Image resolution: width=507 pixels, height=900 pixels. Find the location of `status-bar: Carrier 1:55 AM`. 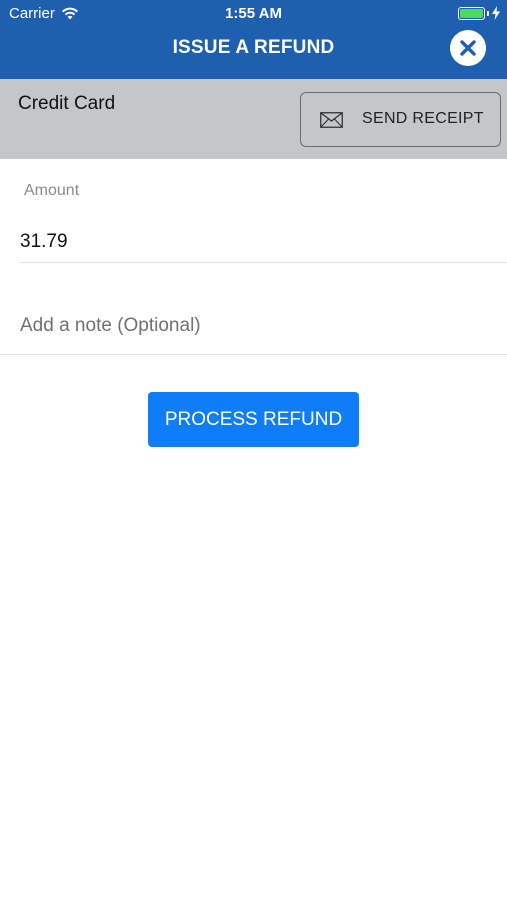

status-bar: Carrier 1:55 AM is located at coordinates (253, 14).